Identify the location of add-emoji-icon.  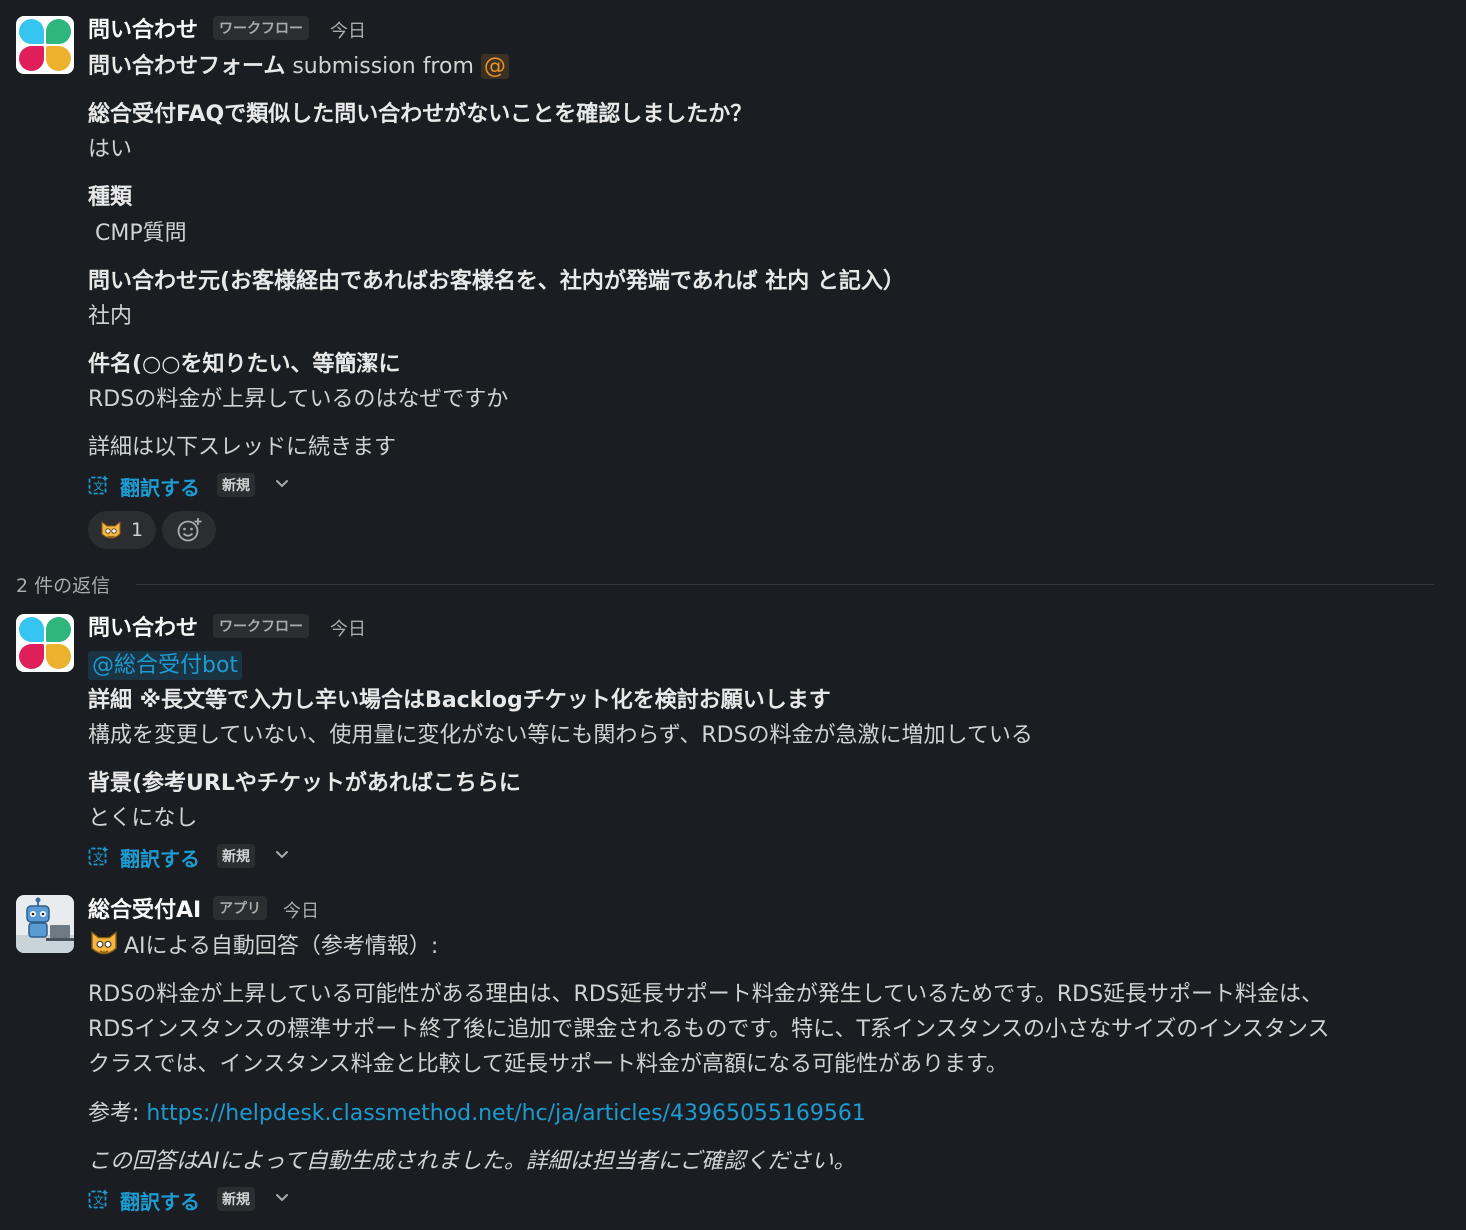
(189, 530).